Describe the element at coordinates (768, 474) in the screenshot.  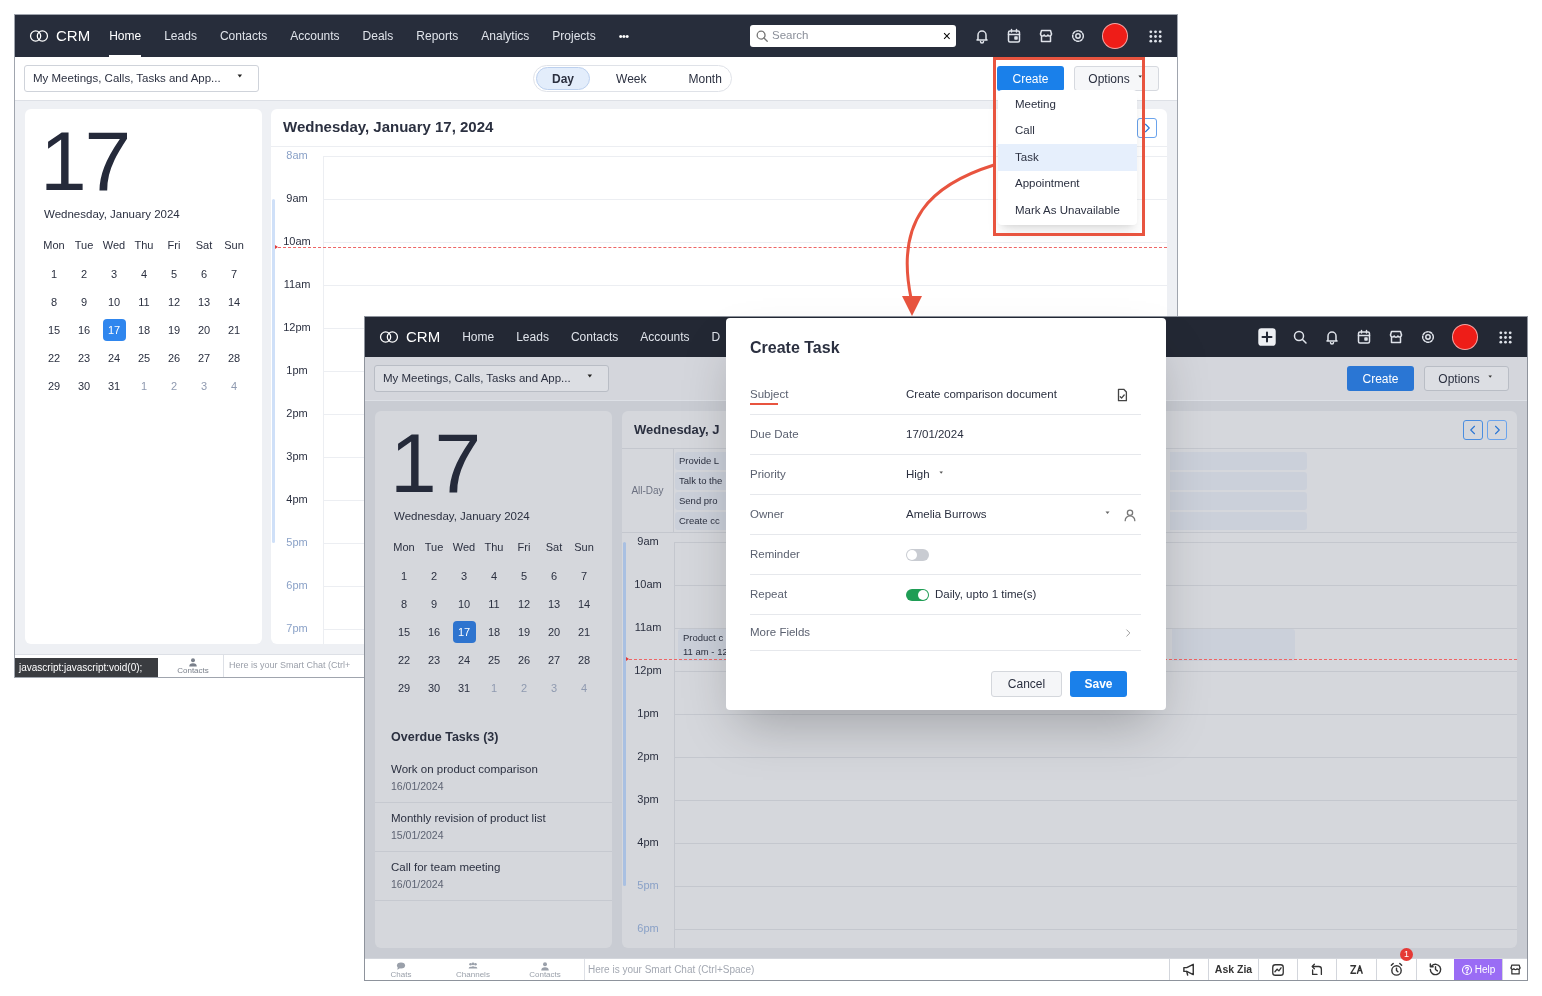
I see `field-label: Priority` at that location.